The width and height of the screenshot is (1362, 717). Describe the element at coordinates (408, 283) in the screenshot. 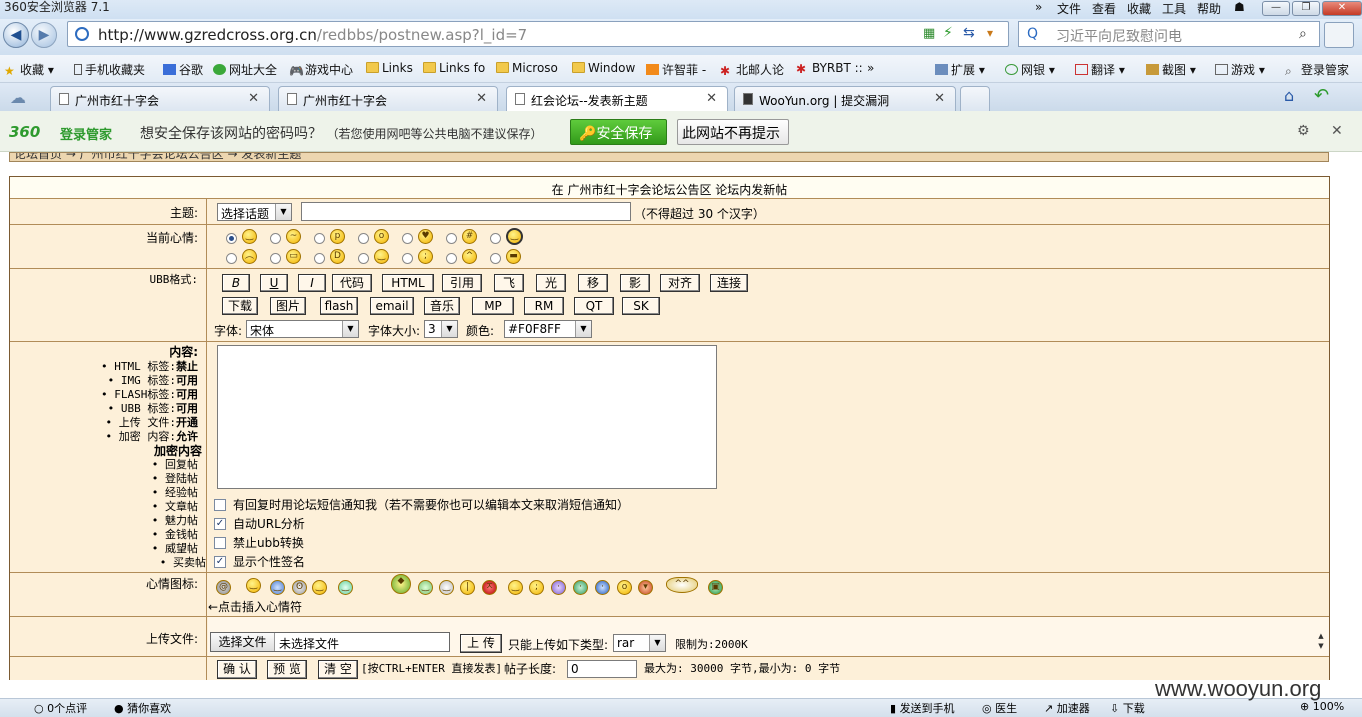

I see `ubb-html-button: HTML` at that location.